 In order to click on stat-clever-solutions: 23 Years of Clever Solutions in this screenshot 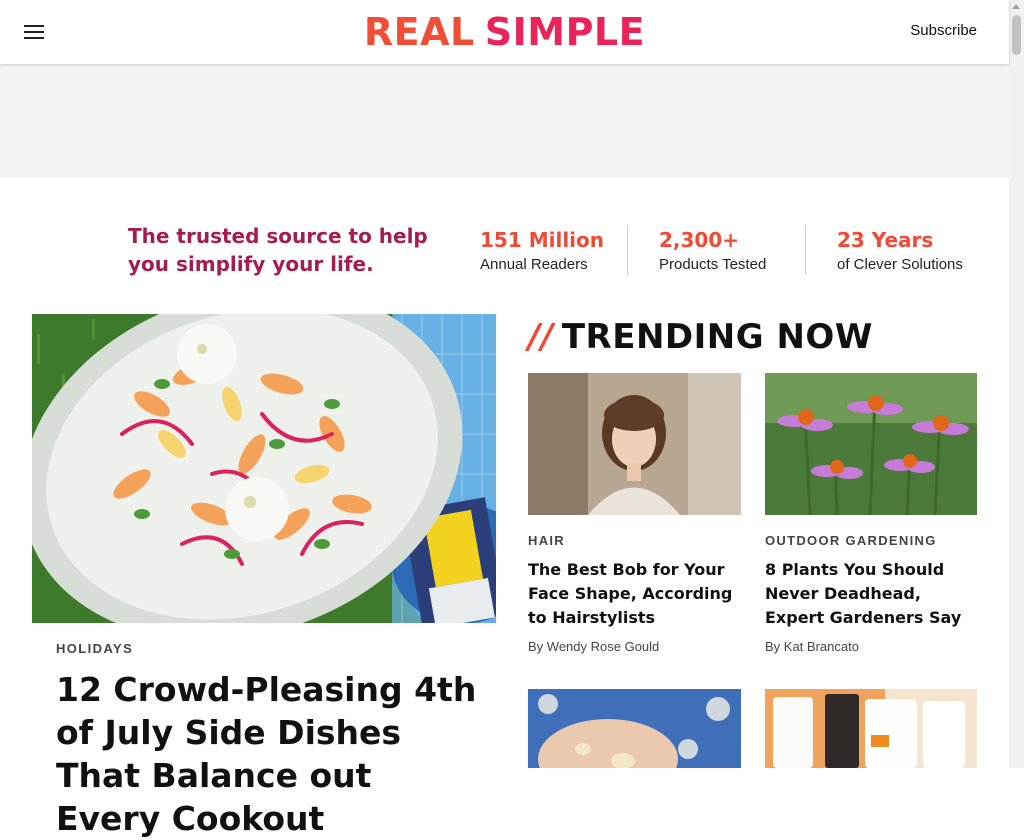, I will do `click(900, 250)`.